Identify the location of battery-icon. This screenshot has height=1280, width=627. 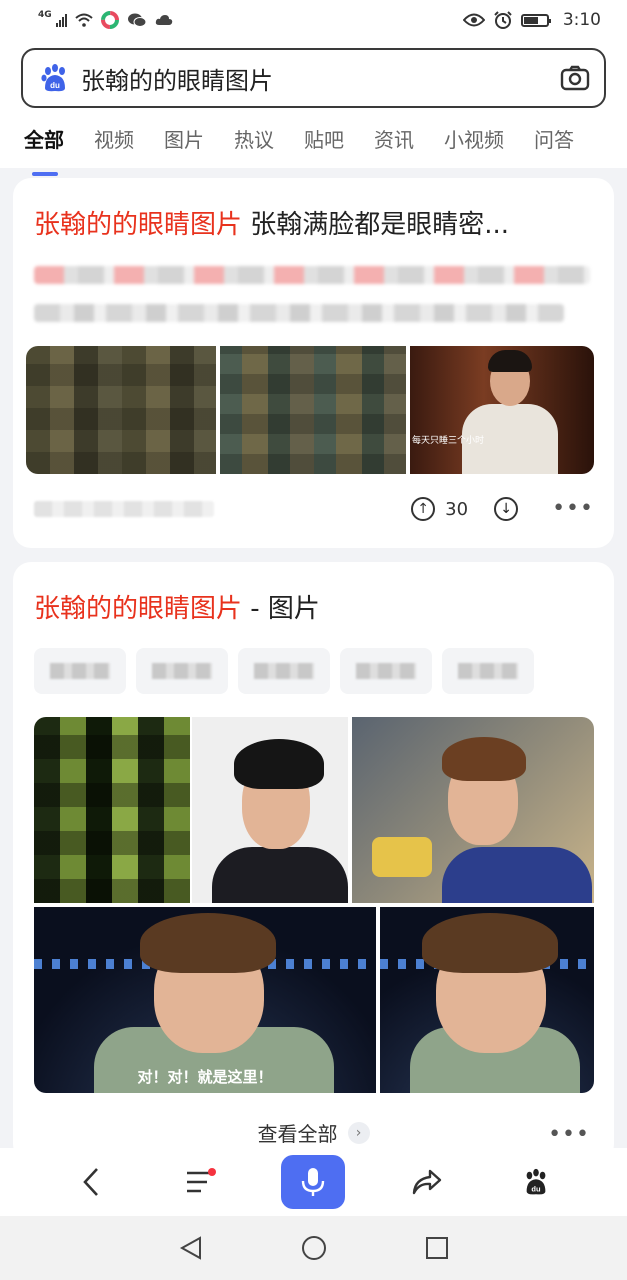
(535, 20).